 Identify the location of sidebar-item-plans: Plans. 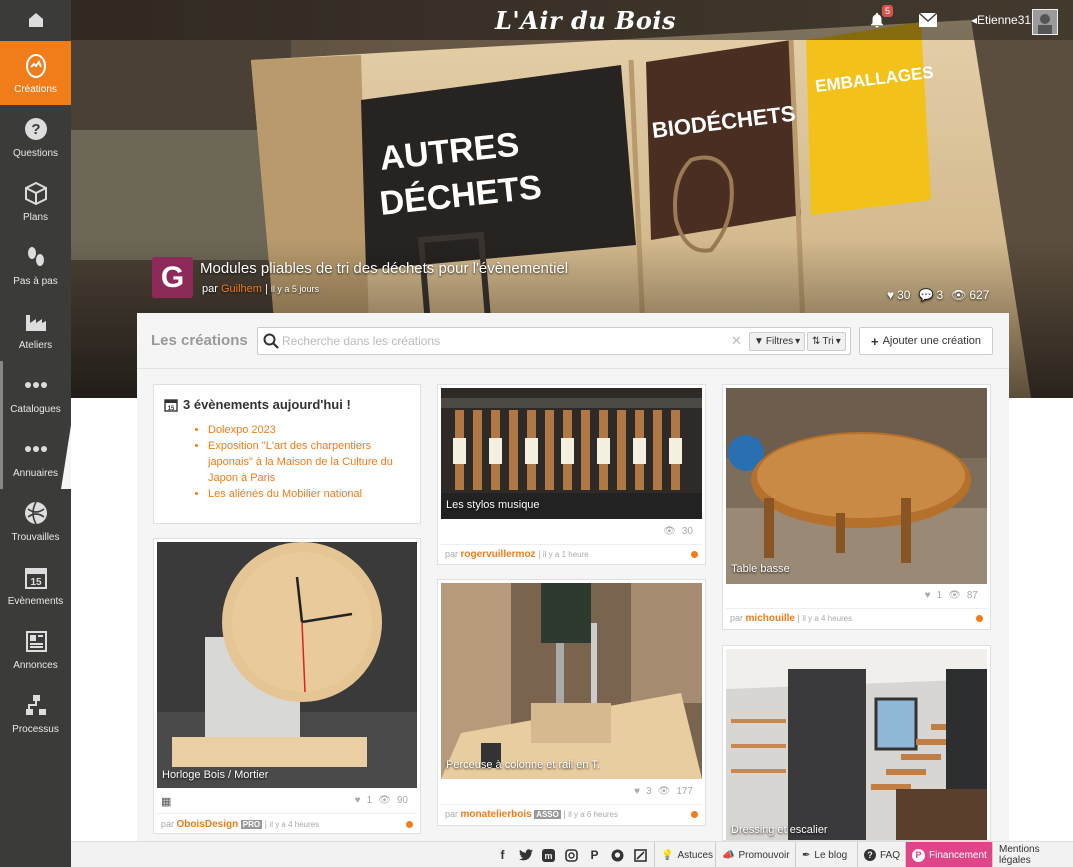
(35, 201).